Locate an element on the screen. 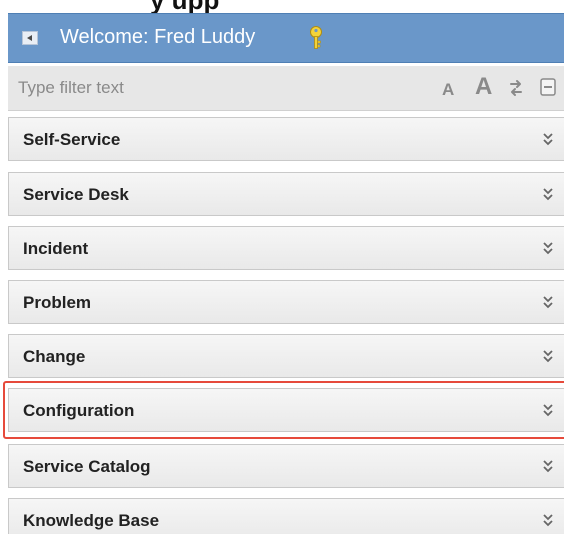  welcome-text: Welcome: Fred Luddy is located at coordinates (158, 37).